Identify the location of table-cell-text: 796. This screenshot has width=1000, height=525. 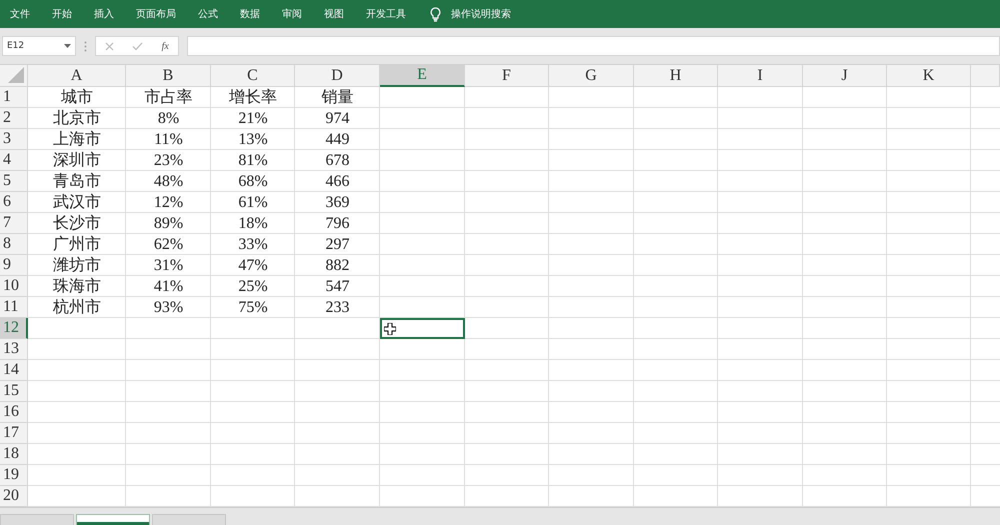
(337, 224).